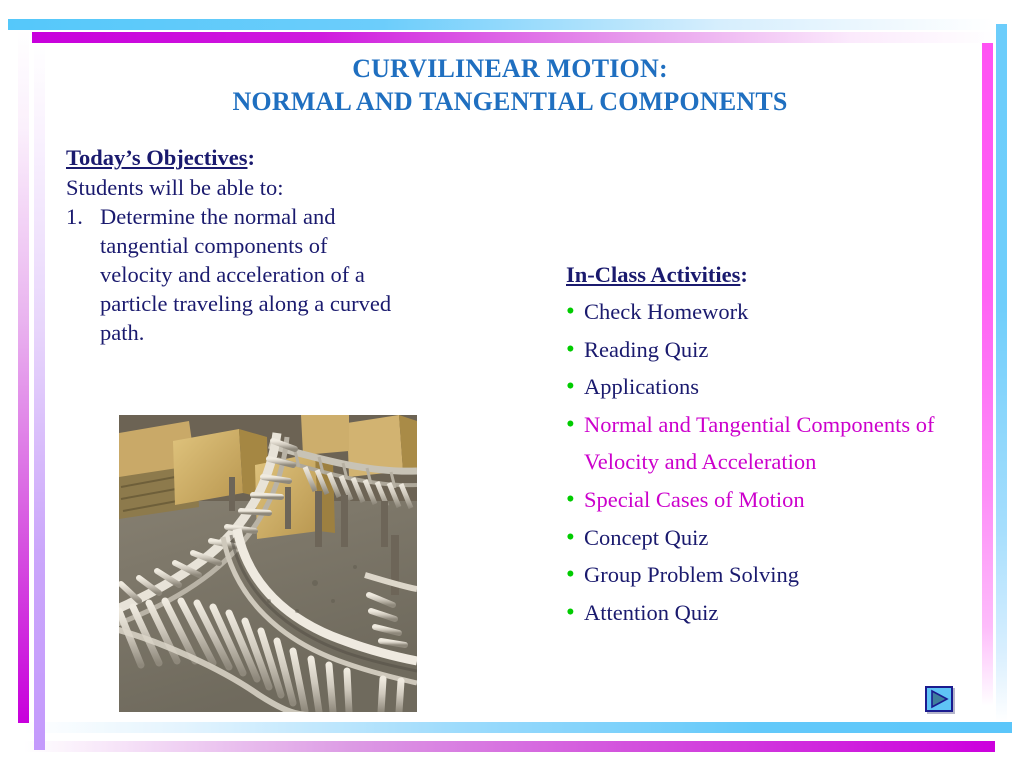 This screenshot has width=1020, height=765. What do you see at coordinates (23, 376) in the screenshot?
I see `decor-bar-left-magenta` at bounding box center [23, 376].